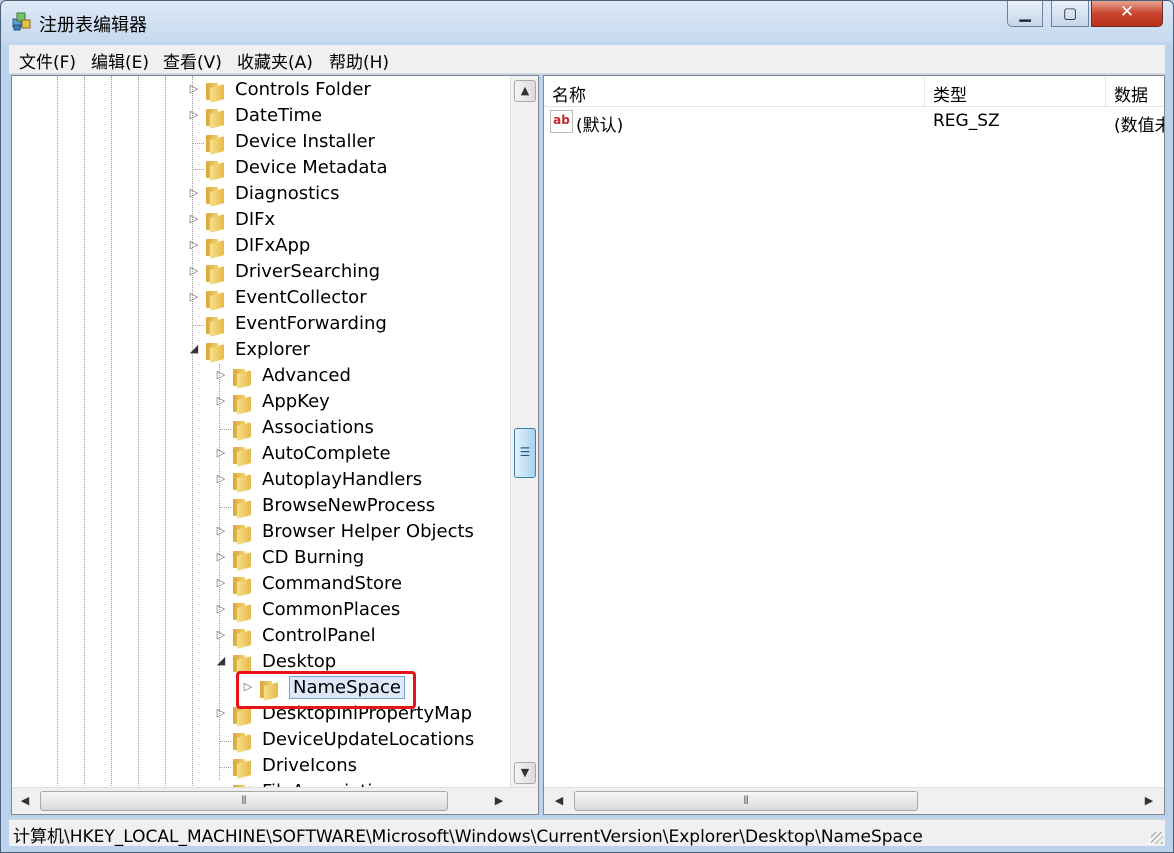 The width and height of the screenshot is (1174, 853). What do you see at coordinates (561, 121) in the screenshot?
I see `string-value-icon: ab` at bounding box center [561, 121].